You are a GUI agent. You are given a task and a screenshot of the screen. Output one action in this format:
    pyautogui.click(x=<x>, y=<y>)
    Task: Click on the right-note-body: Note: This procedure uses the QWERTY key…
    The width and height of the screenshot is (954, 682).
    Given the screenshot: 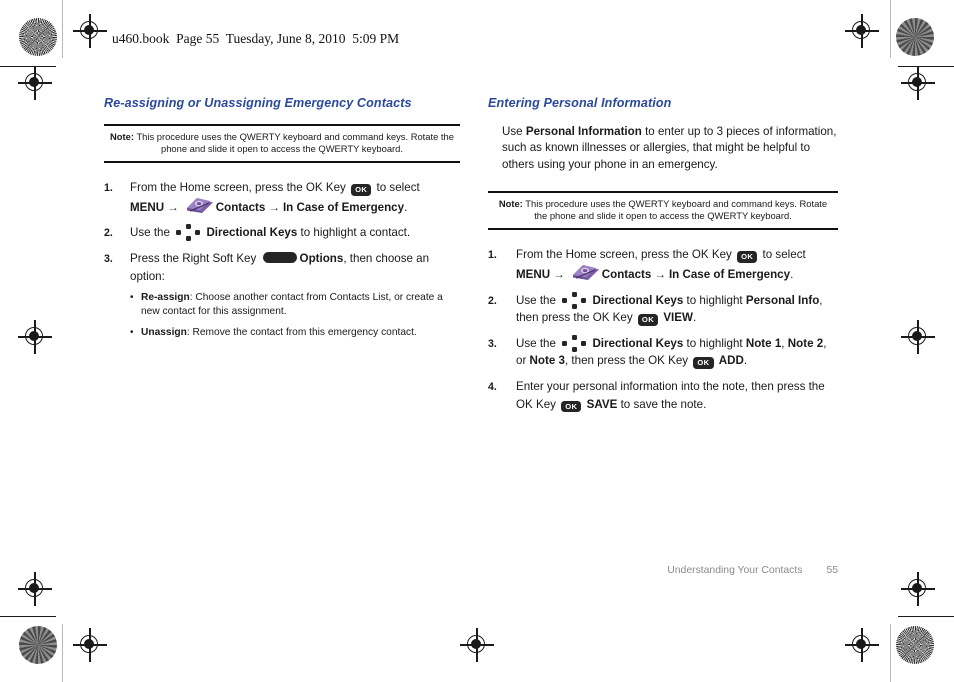 What is the action you would take?
    pyautogui.click(x=663, y=210)
    